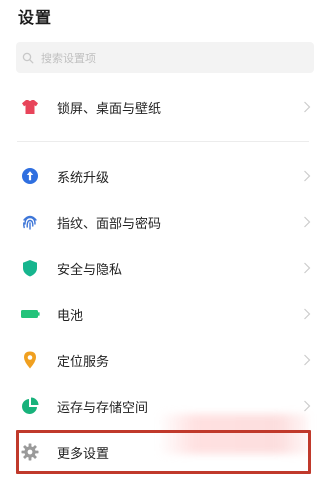 This screenshot has width=320, height=483. Describe the element at coordinates (30, 176) in the screenshot. I see `upgrade-arrow-icon` at that location.